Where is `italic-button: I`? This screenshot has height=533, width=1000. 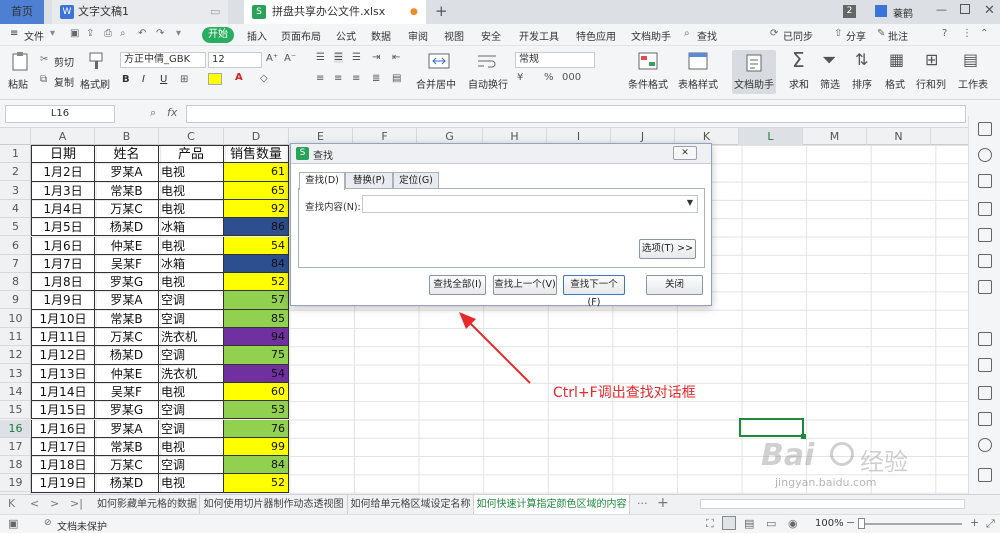
italic-button: I is located at coordinates (143, 79).